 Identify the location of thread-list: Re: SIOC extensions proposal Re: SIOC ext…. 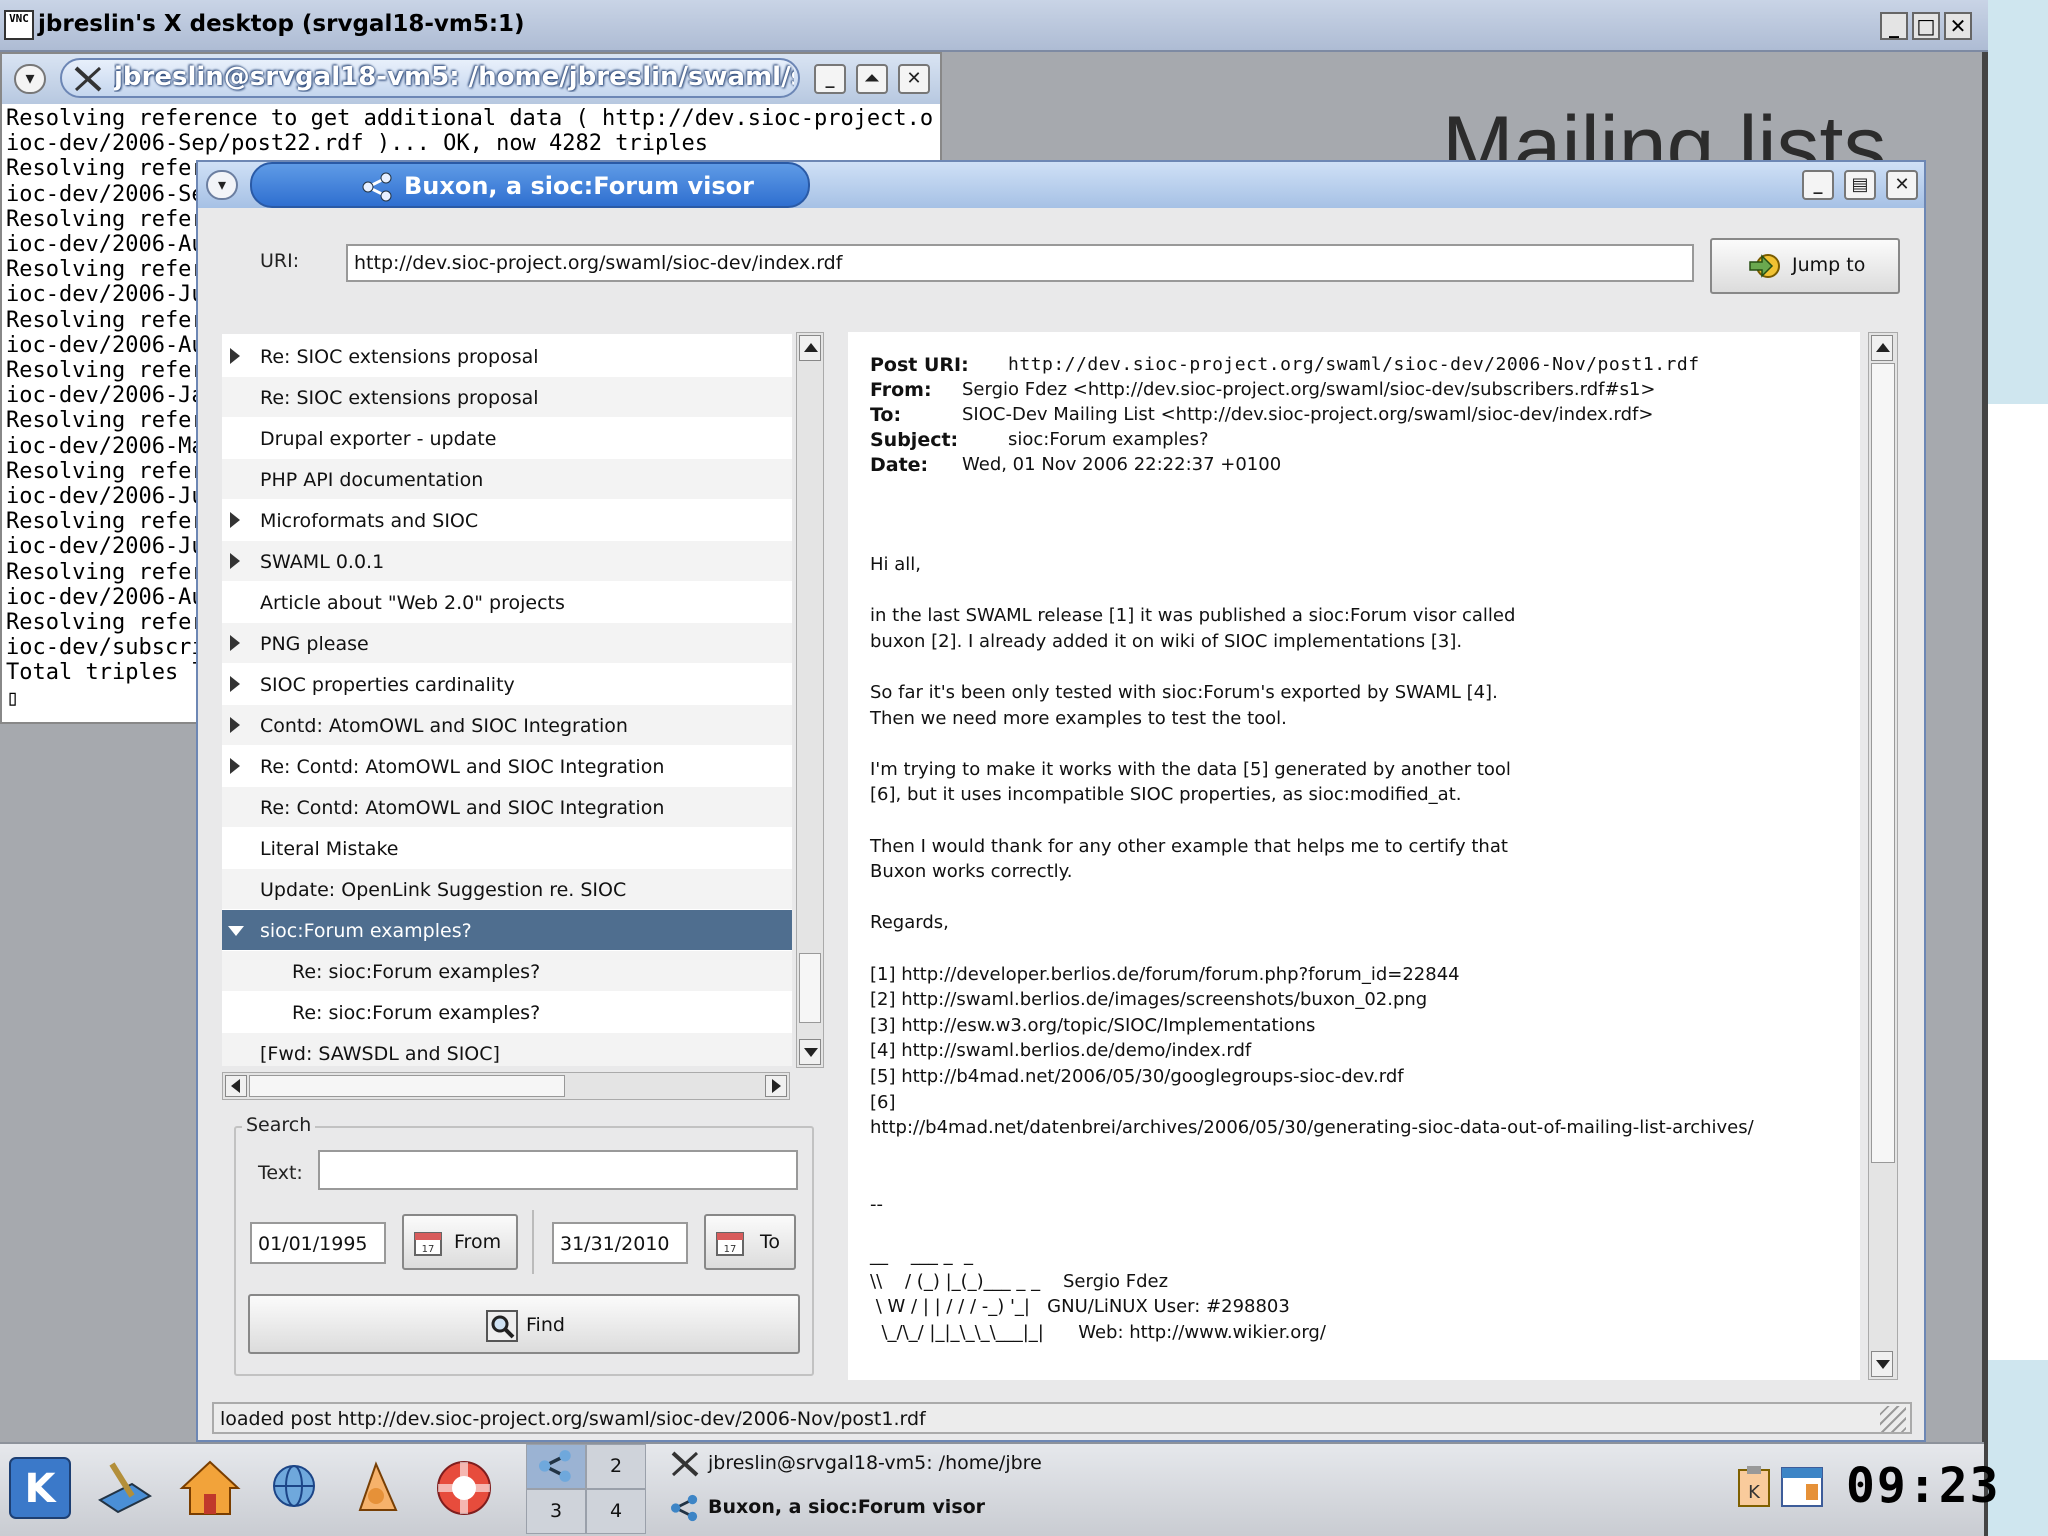
(507, 700).